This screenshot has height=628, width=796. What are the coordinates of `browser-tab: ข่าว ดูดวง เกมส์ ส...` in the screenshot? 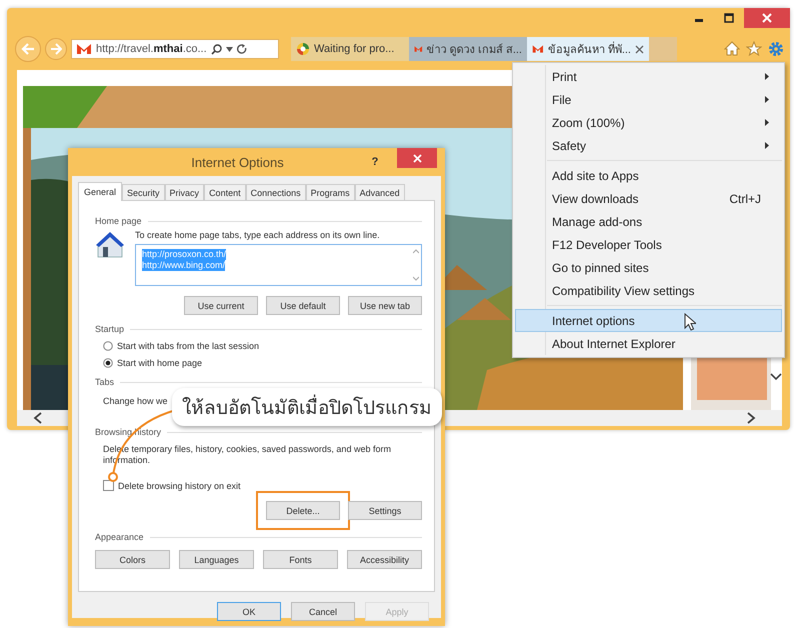 It's located at (468, 49).